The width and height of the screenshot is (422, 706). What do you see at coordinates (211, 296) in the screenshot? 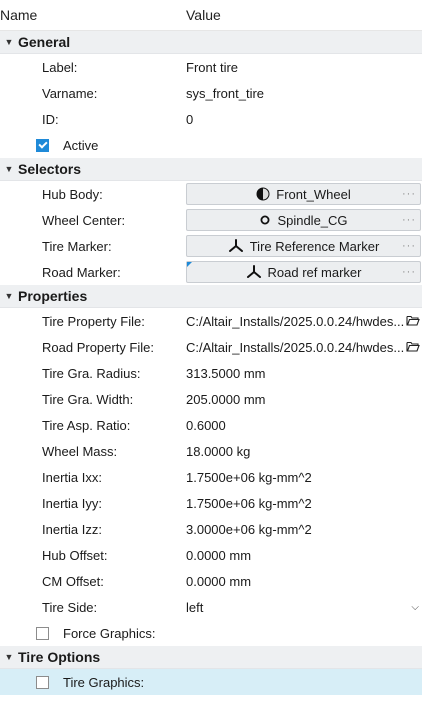
I see `section-properties: ▼ Properties` at bounding box center [211, 296].